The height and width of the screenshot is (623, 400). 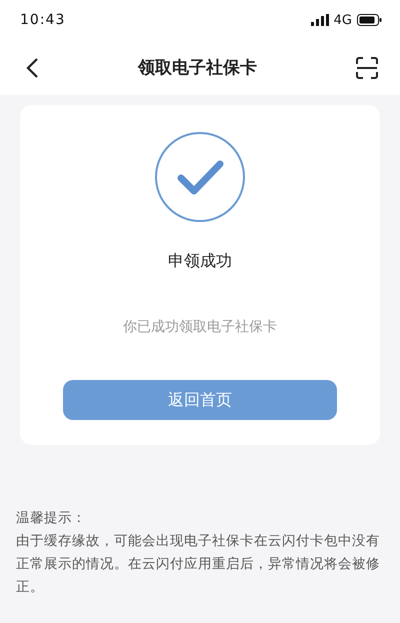 I want to click on battery-icon, so click(x=369, y=20).